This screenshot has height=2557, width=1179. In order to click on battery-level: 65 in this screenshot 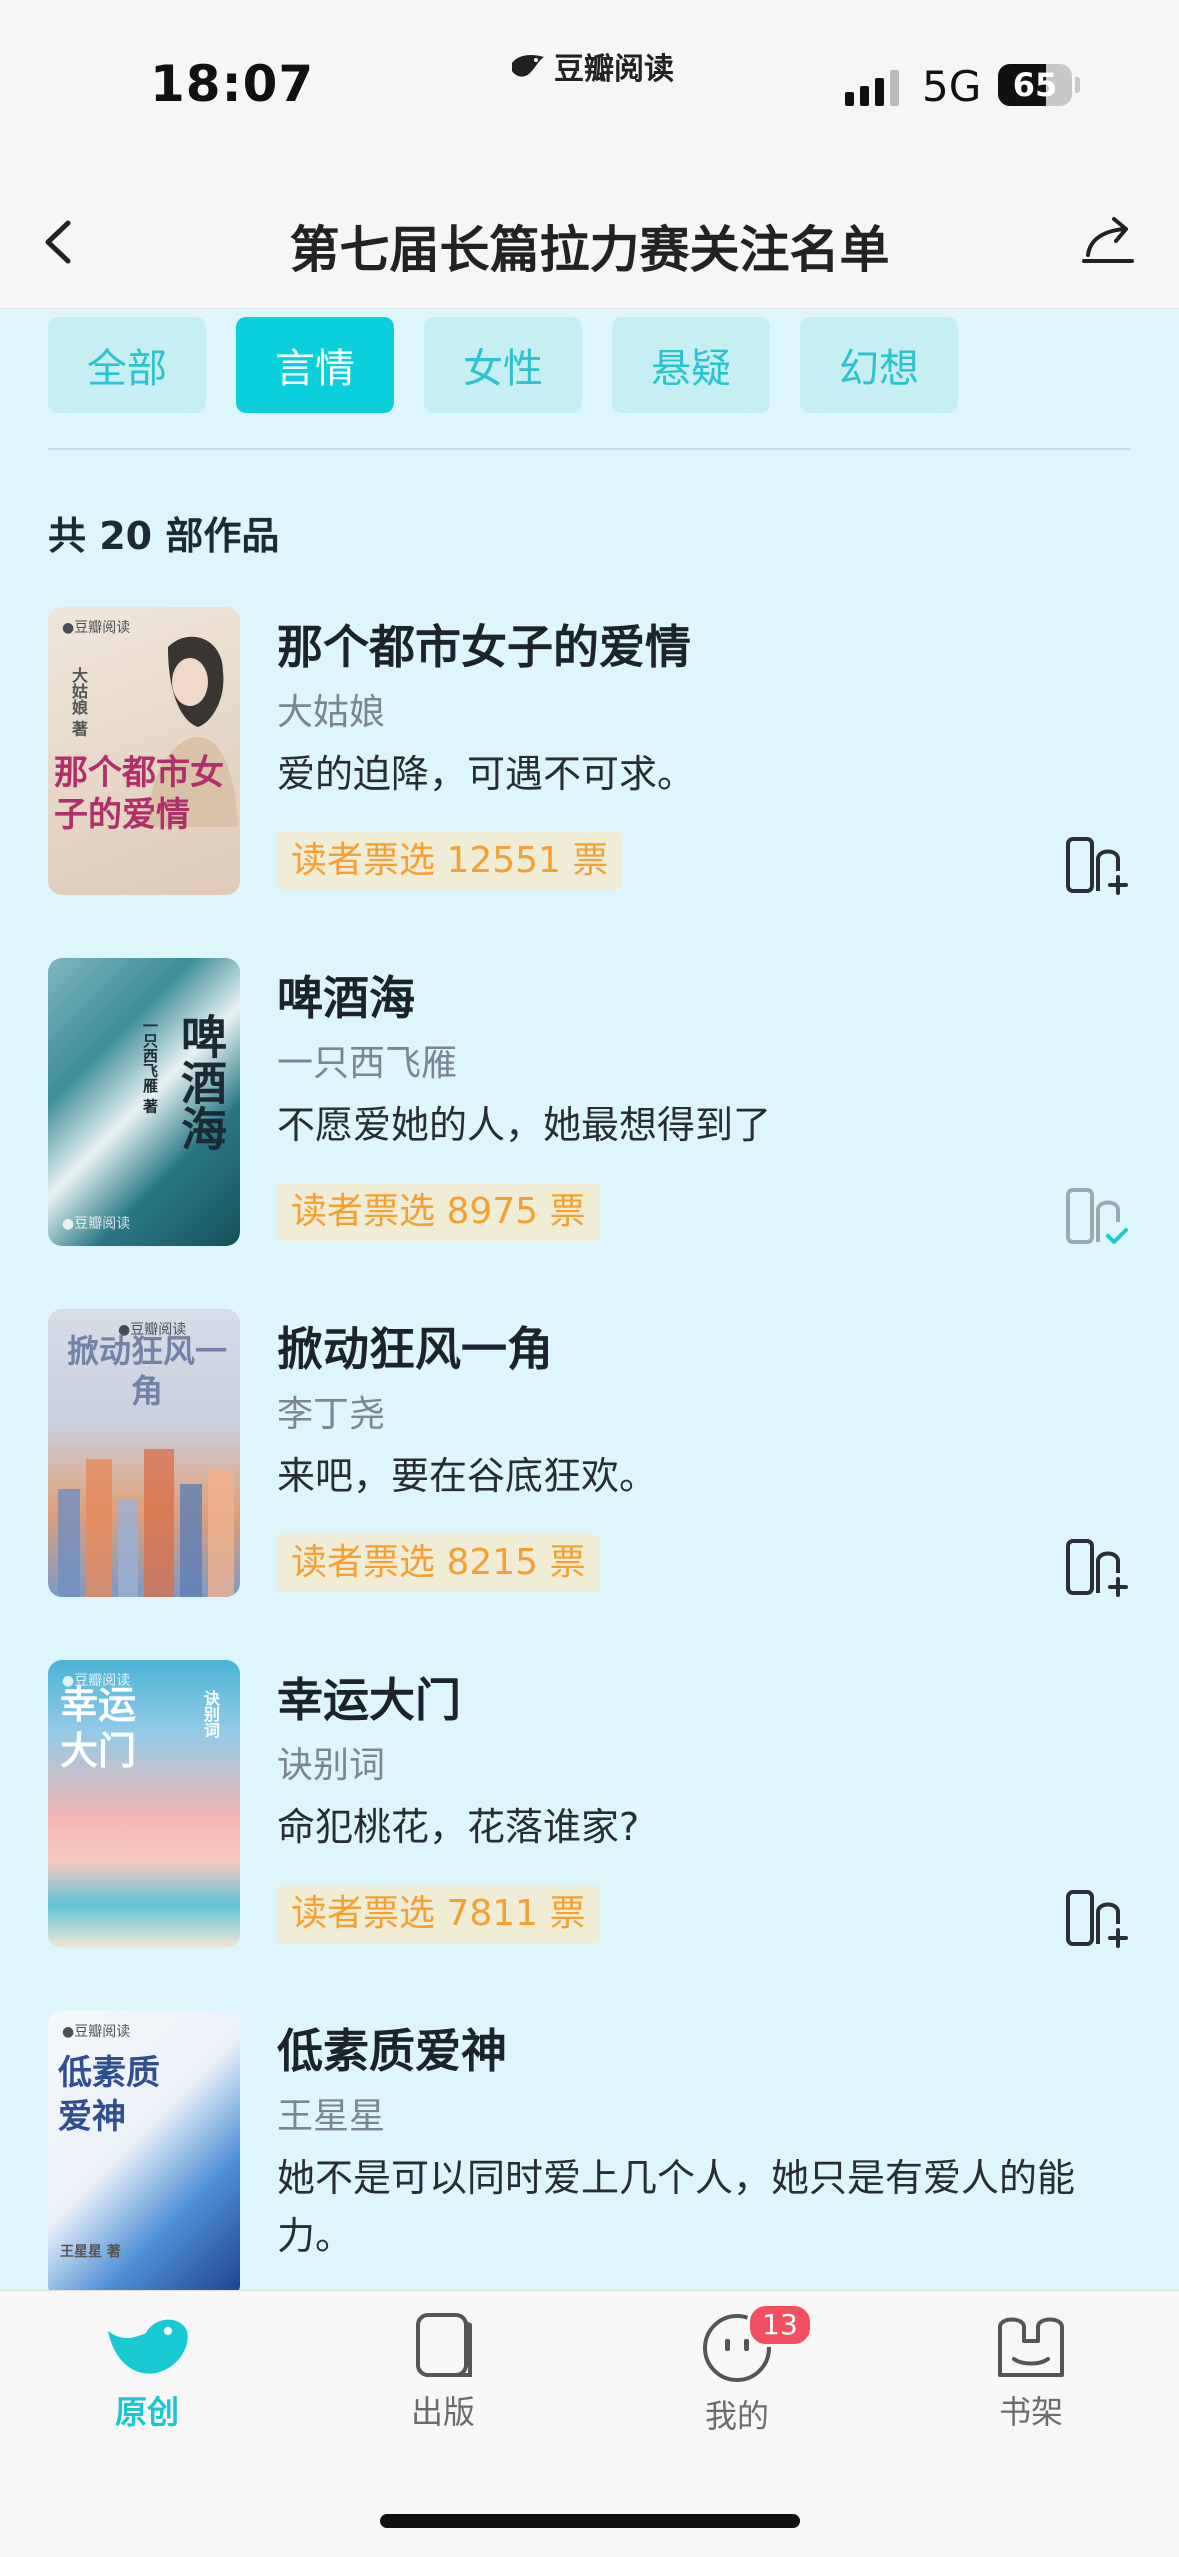, I will do `click(1035, 85)`.